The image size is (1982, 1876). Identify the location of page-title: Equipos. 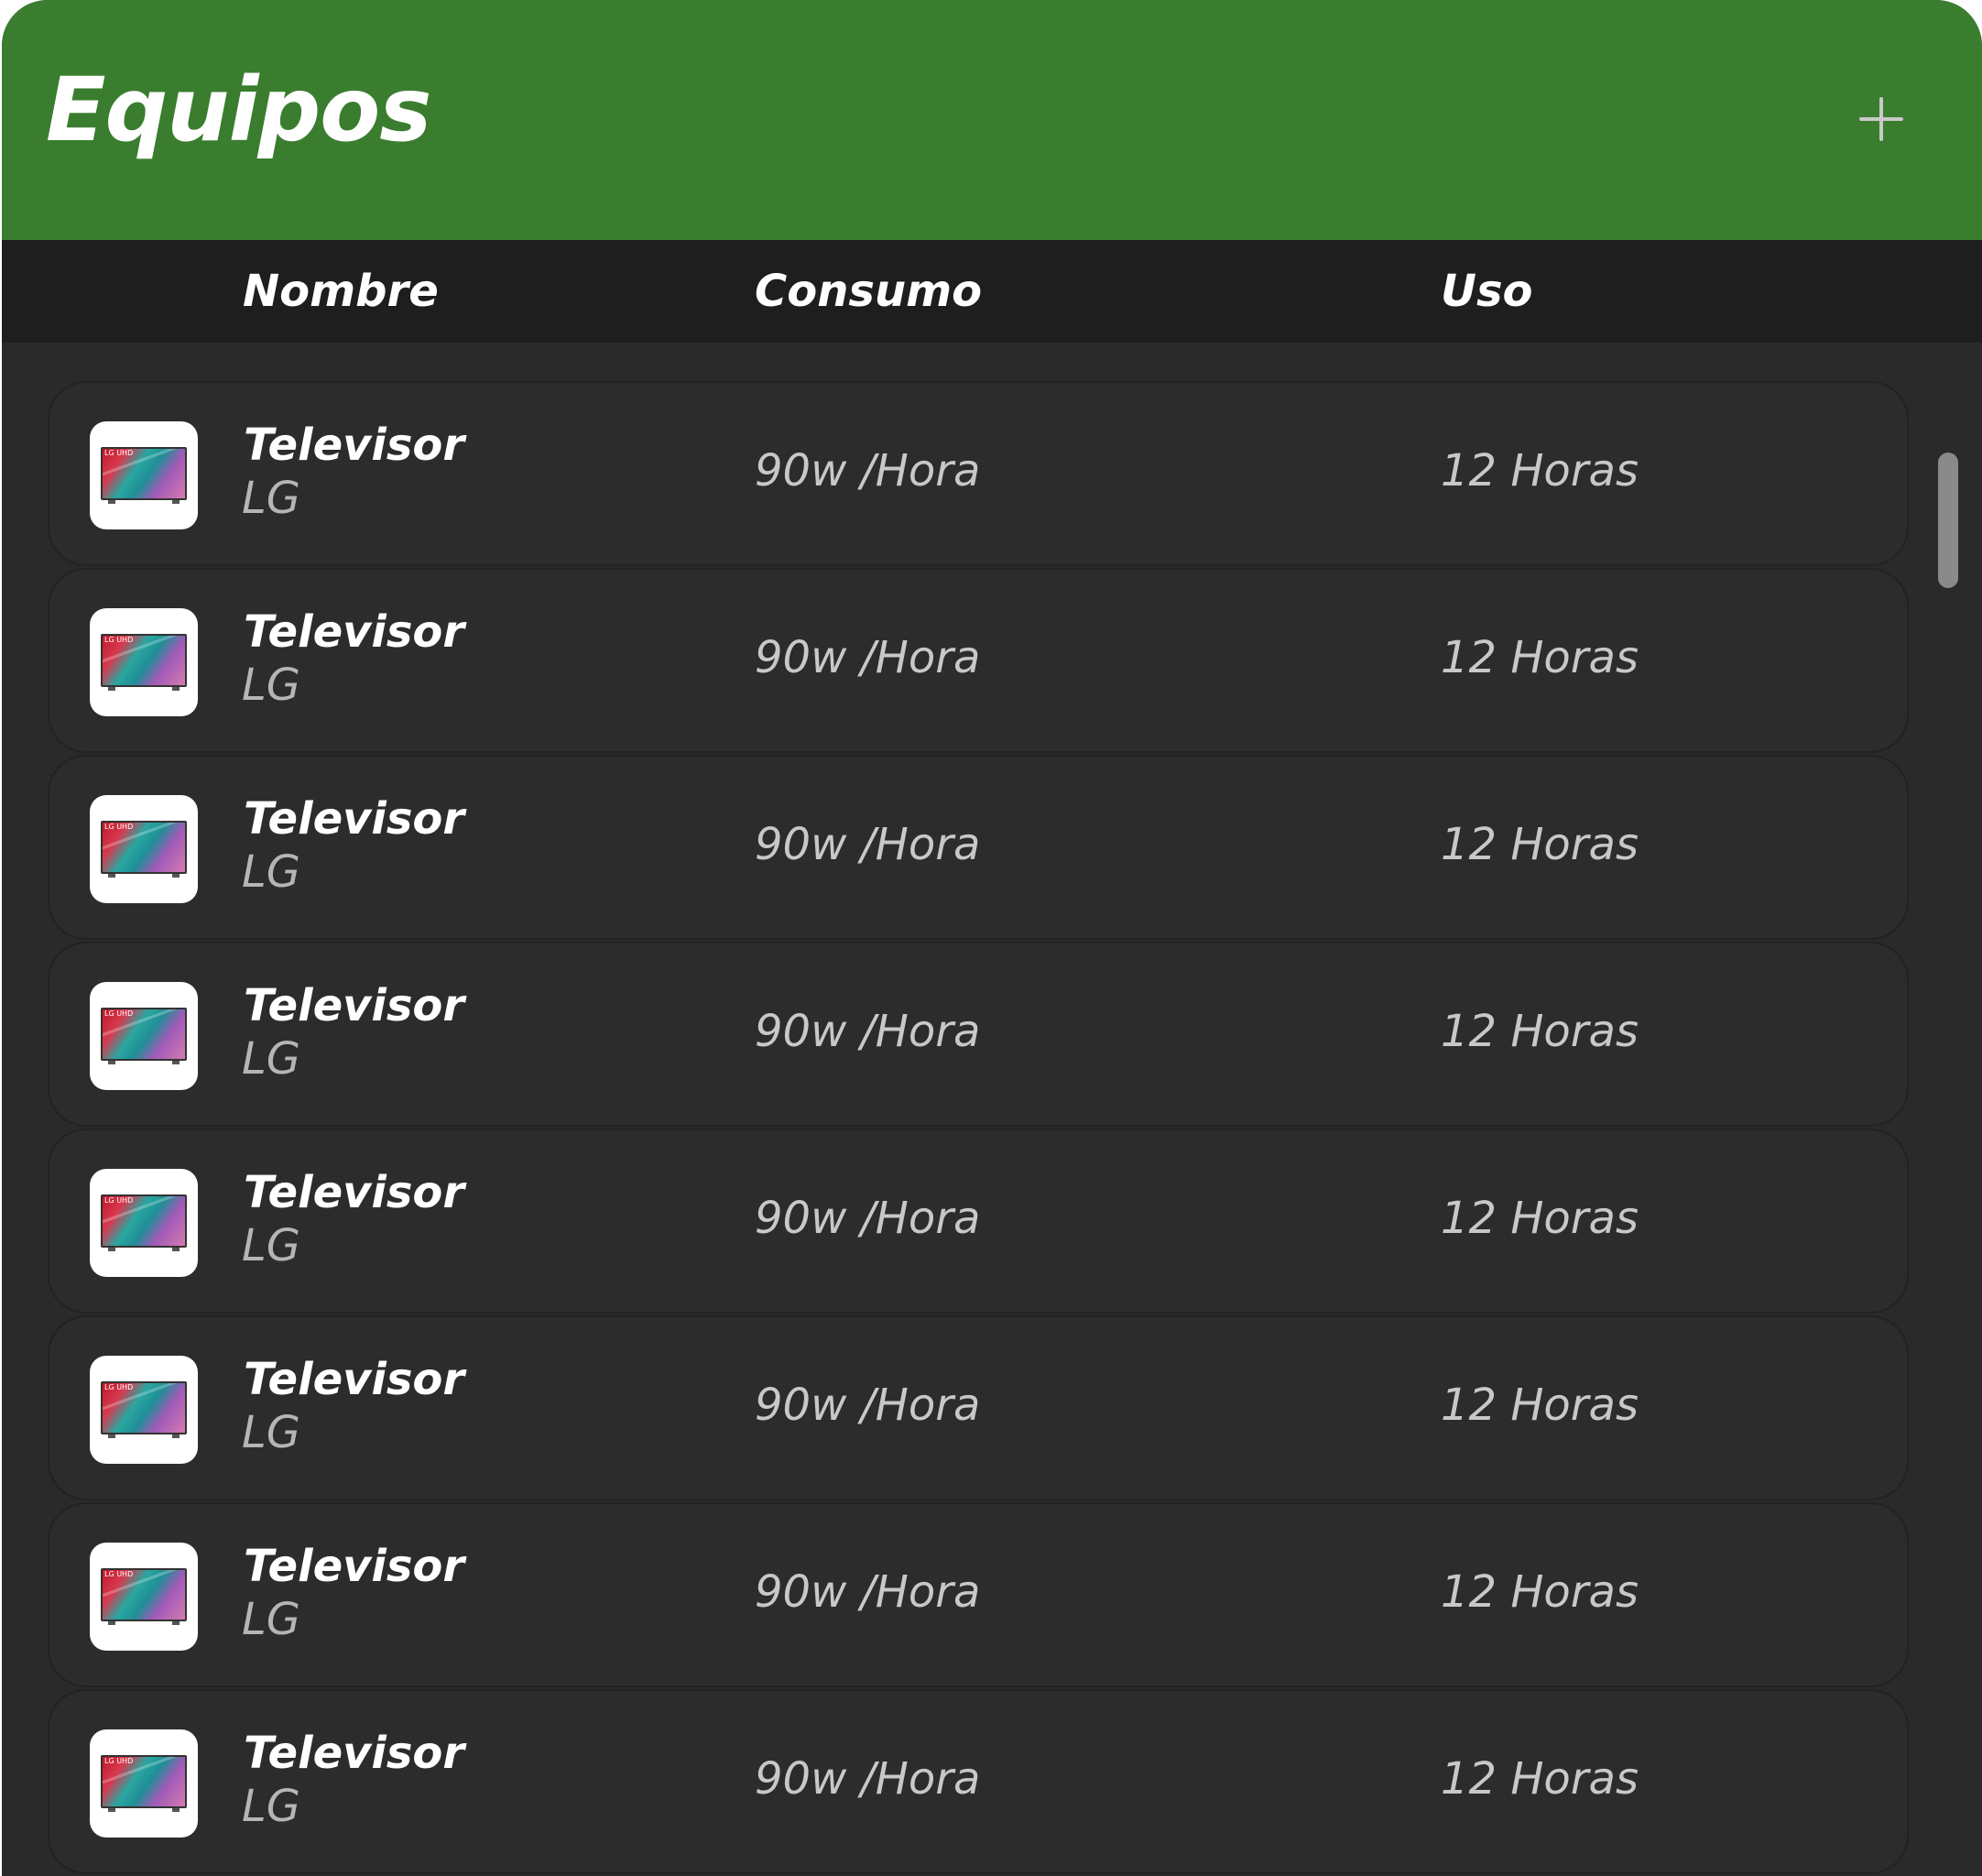
(239, 110).